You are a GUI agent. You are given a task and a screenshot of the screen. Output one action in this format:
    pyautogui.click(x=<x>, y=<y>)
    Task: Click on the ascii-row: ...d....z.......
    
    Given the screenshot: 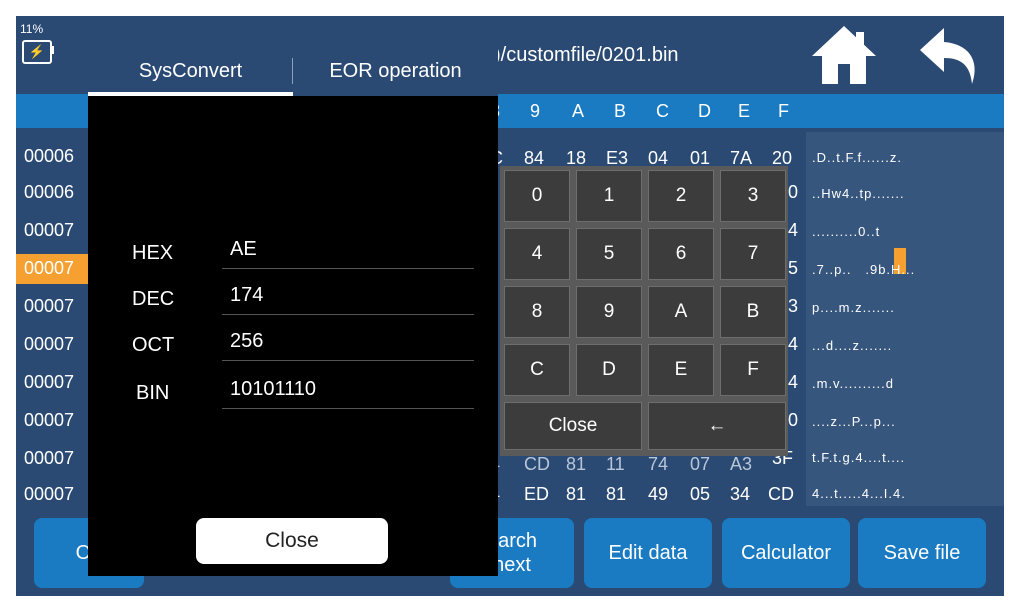 What is the action you would take?
    pyautogui.click(x=852, y=345)
    